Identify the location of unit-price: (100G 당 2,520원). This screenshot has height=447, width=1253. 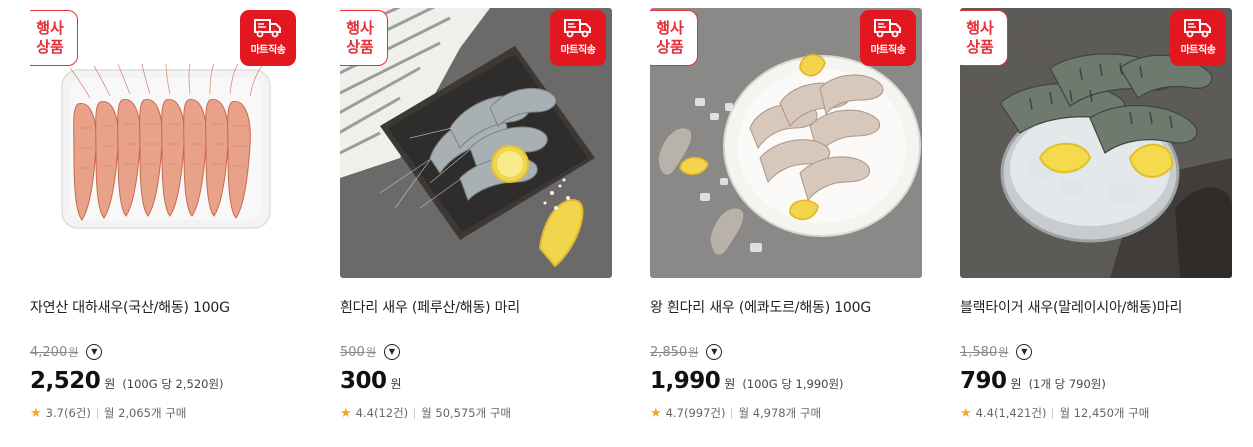
(173, 384).